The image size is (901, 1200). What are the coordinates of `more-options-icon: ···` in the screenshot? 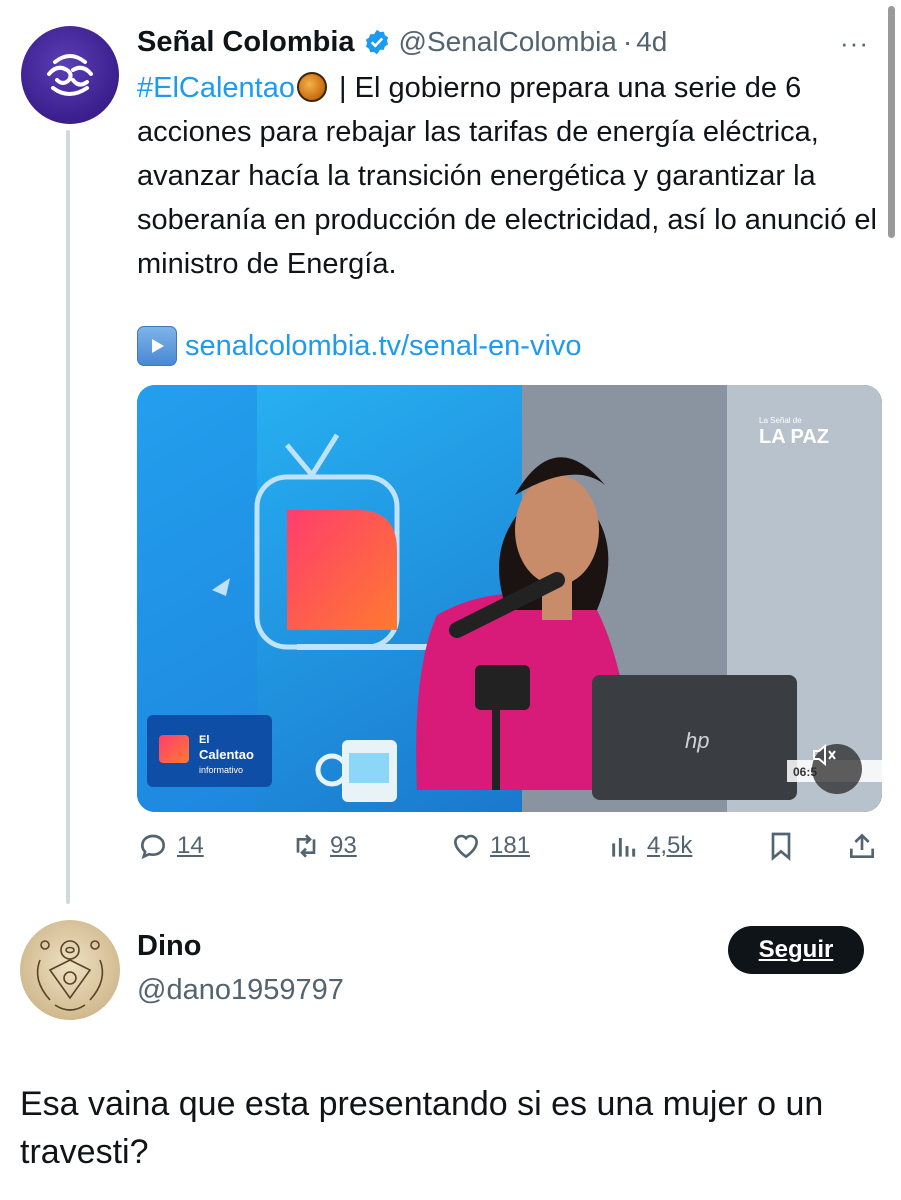 It's located at (854, 43).